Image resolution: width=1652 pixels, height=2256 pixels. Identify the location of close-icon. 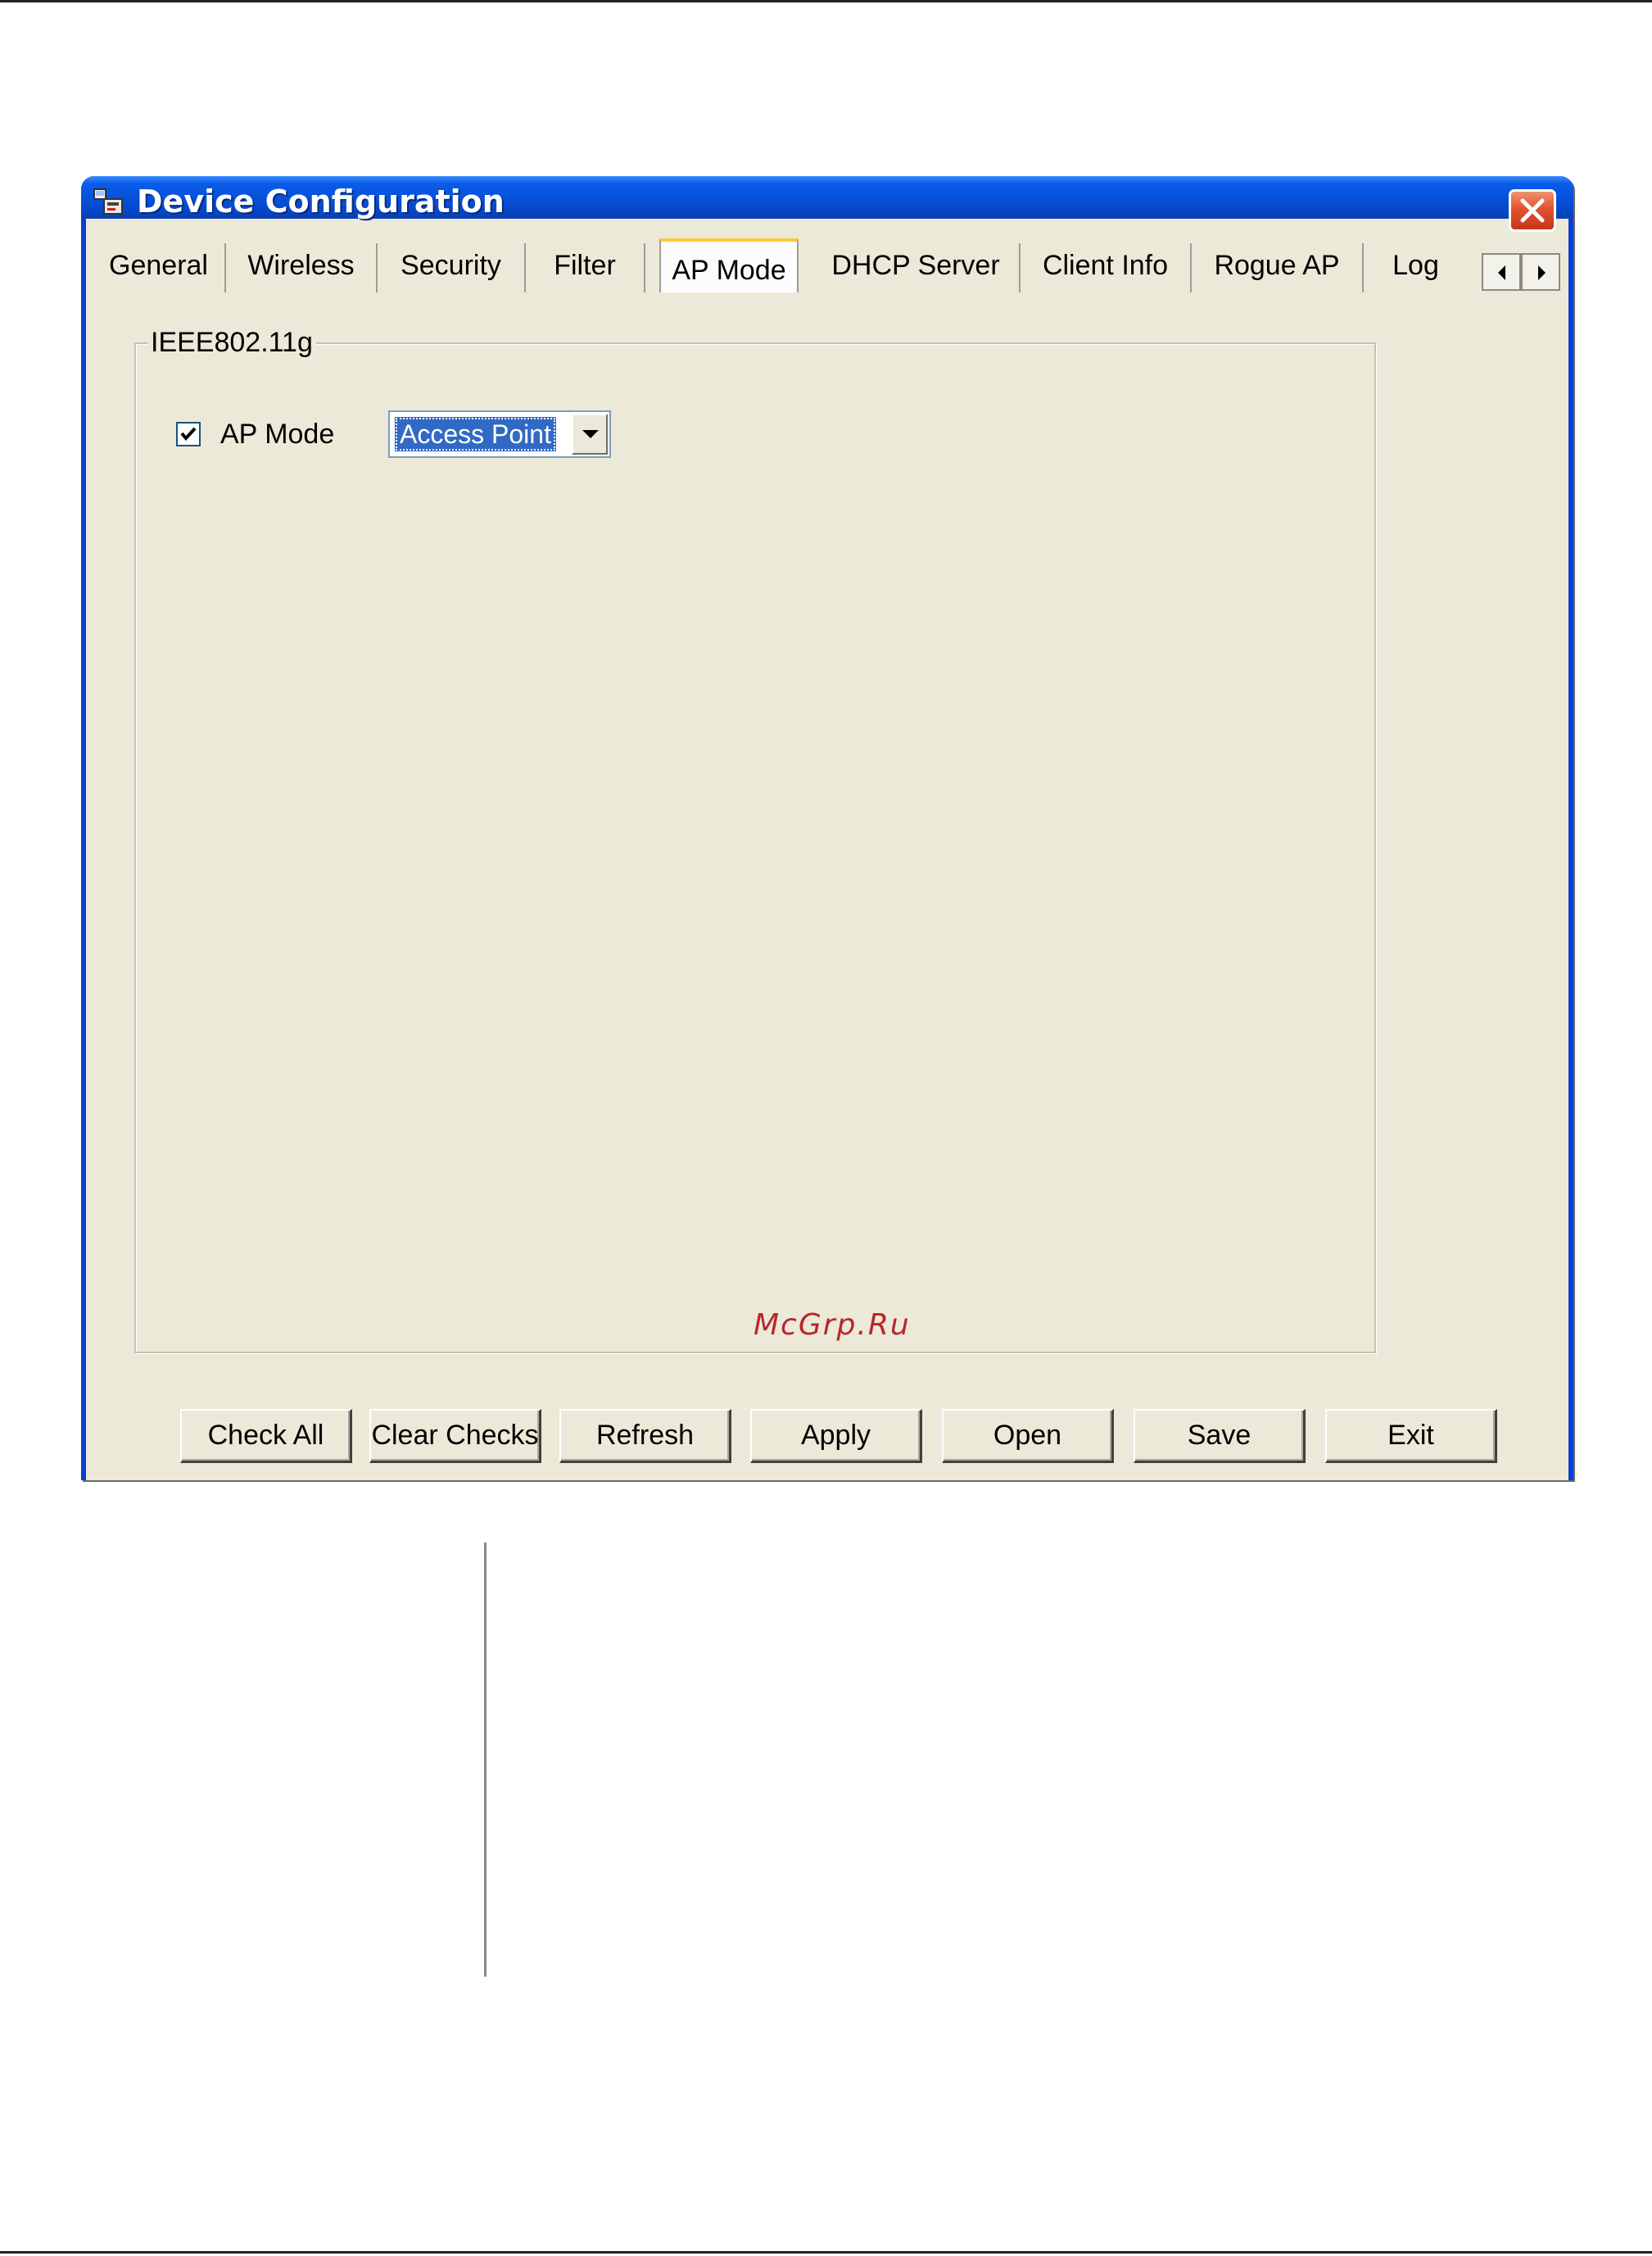
(1532, 210).